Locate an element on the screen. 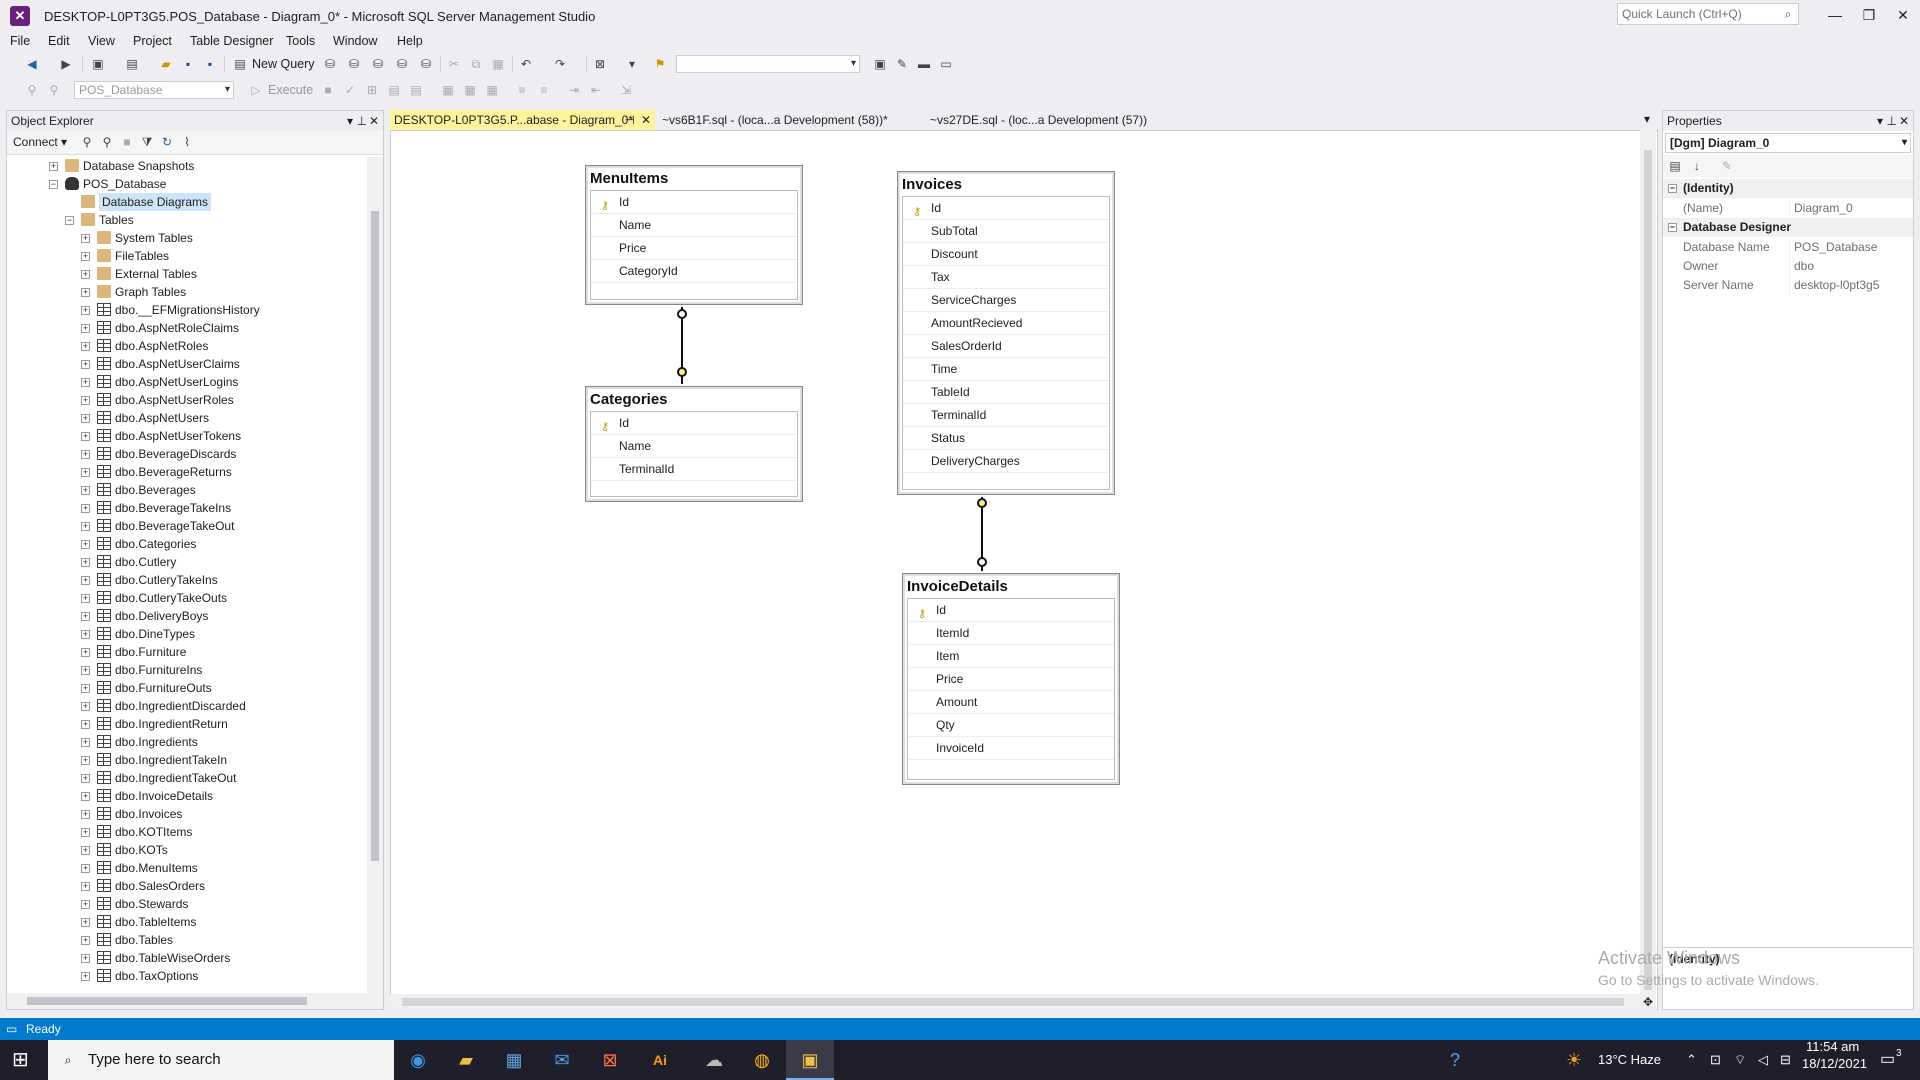 This screenshot has width=1920, height=1080. stop-icon: ■ is located at coordinates (328, 90).